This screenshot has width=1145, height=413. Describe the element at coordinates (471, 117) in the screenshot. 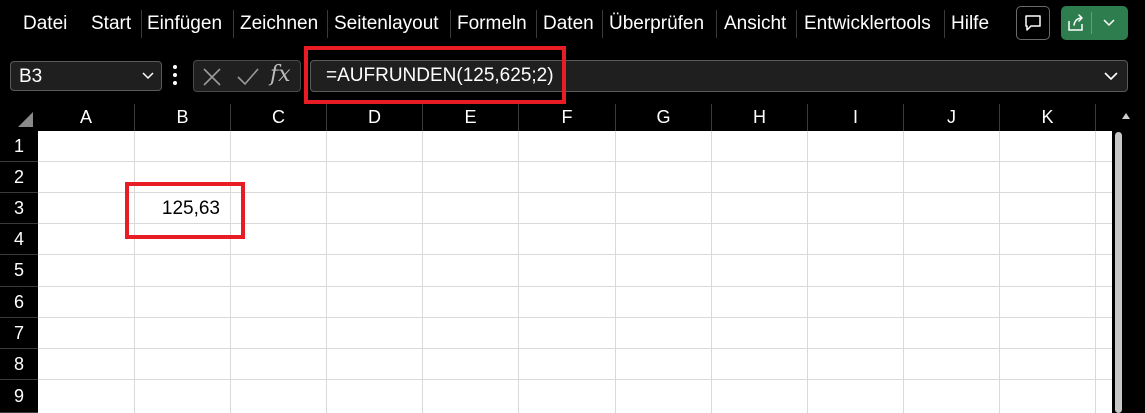

I see `column-header-e: E` at that location.